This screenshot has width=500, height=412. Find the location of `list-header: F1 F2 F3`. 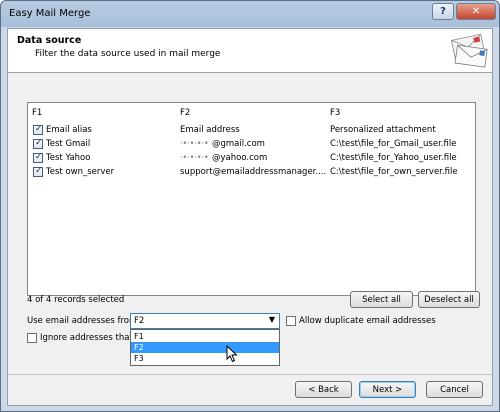

list-header: F1 F2 F3 is located at coordinates (251, 112).